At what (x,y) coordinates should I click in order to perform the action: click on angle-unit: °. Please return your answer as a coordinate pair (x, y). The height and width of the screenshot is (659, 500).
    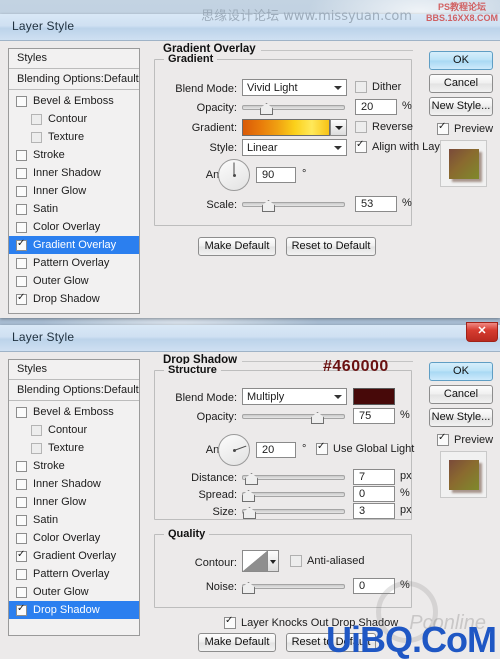
    Looking at the image, I should click on (304, 449).